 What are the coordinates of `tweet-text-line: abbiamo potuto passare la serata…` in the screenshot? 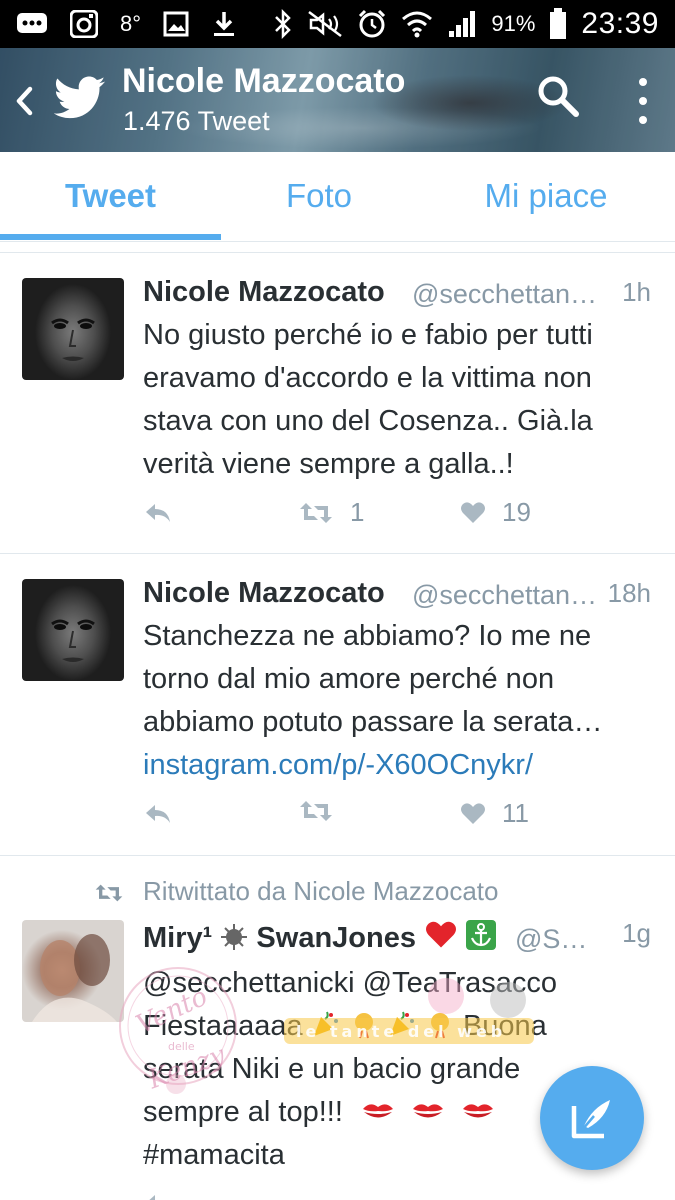 It's located at (373, 722).